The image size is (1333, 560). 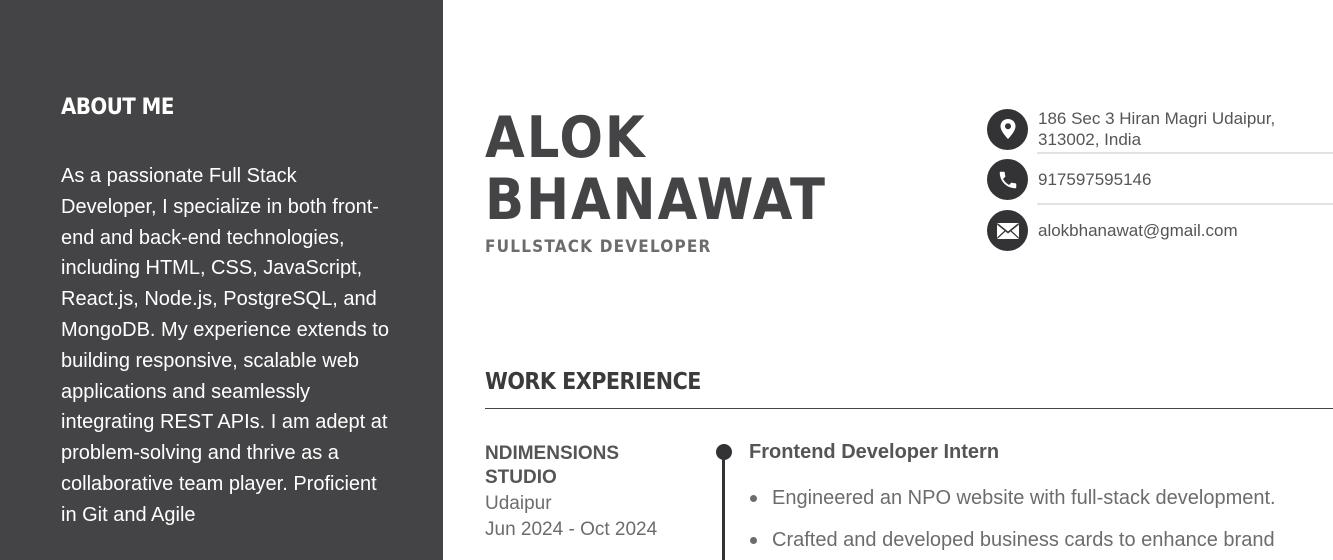 I want to click on contact-phone: 917597595146, so click(x=1160, y=179).